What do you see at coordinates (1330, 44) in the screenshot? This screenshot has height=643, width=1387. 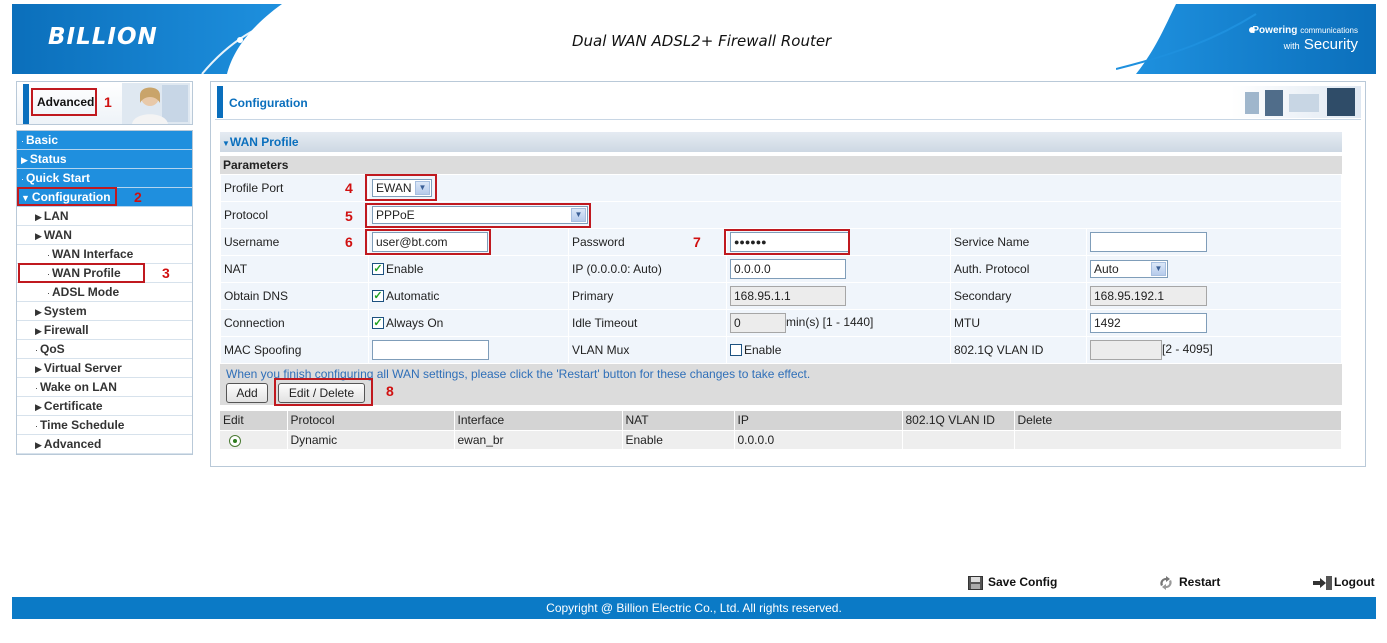 I see `tagline-big: Security` at bounding box center [1330, 44].